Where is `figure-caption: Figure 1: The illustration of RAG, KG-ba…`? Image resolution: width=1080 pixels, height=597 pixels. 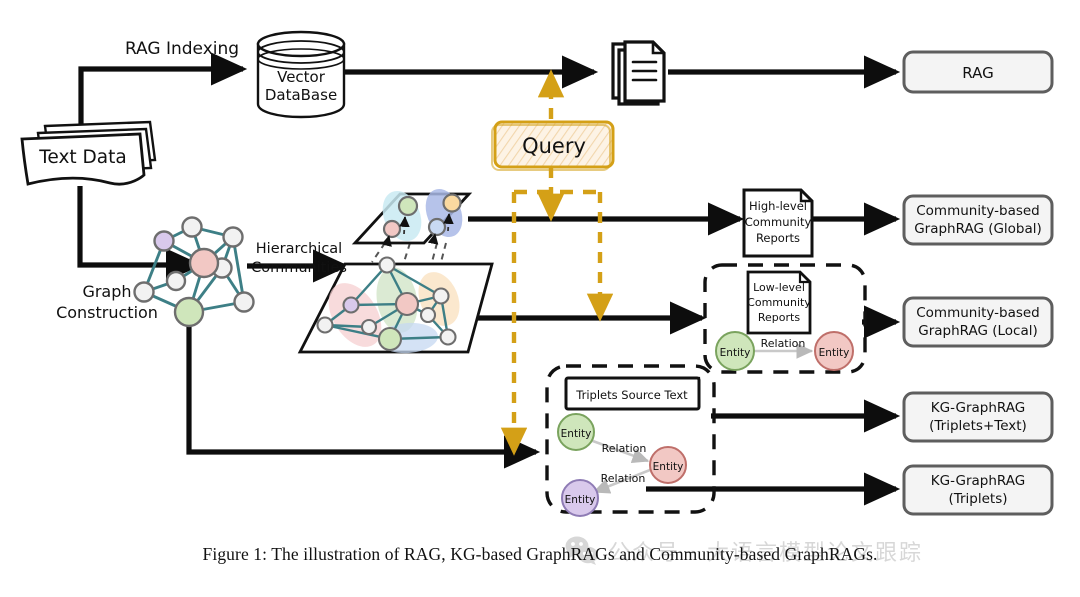 figure-caption: Figure 1: The illustration of RAG, KG-ba… is located at coordinates (540, 554).